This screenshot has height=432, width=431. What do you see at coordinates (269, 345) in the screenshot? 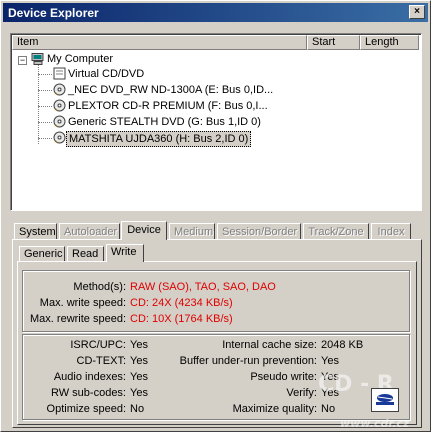
I see `cache-size-label: Internal cache size:` at bounding box center [269, 345].